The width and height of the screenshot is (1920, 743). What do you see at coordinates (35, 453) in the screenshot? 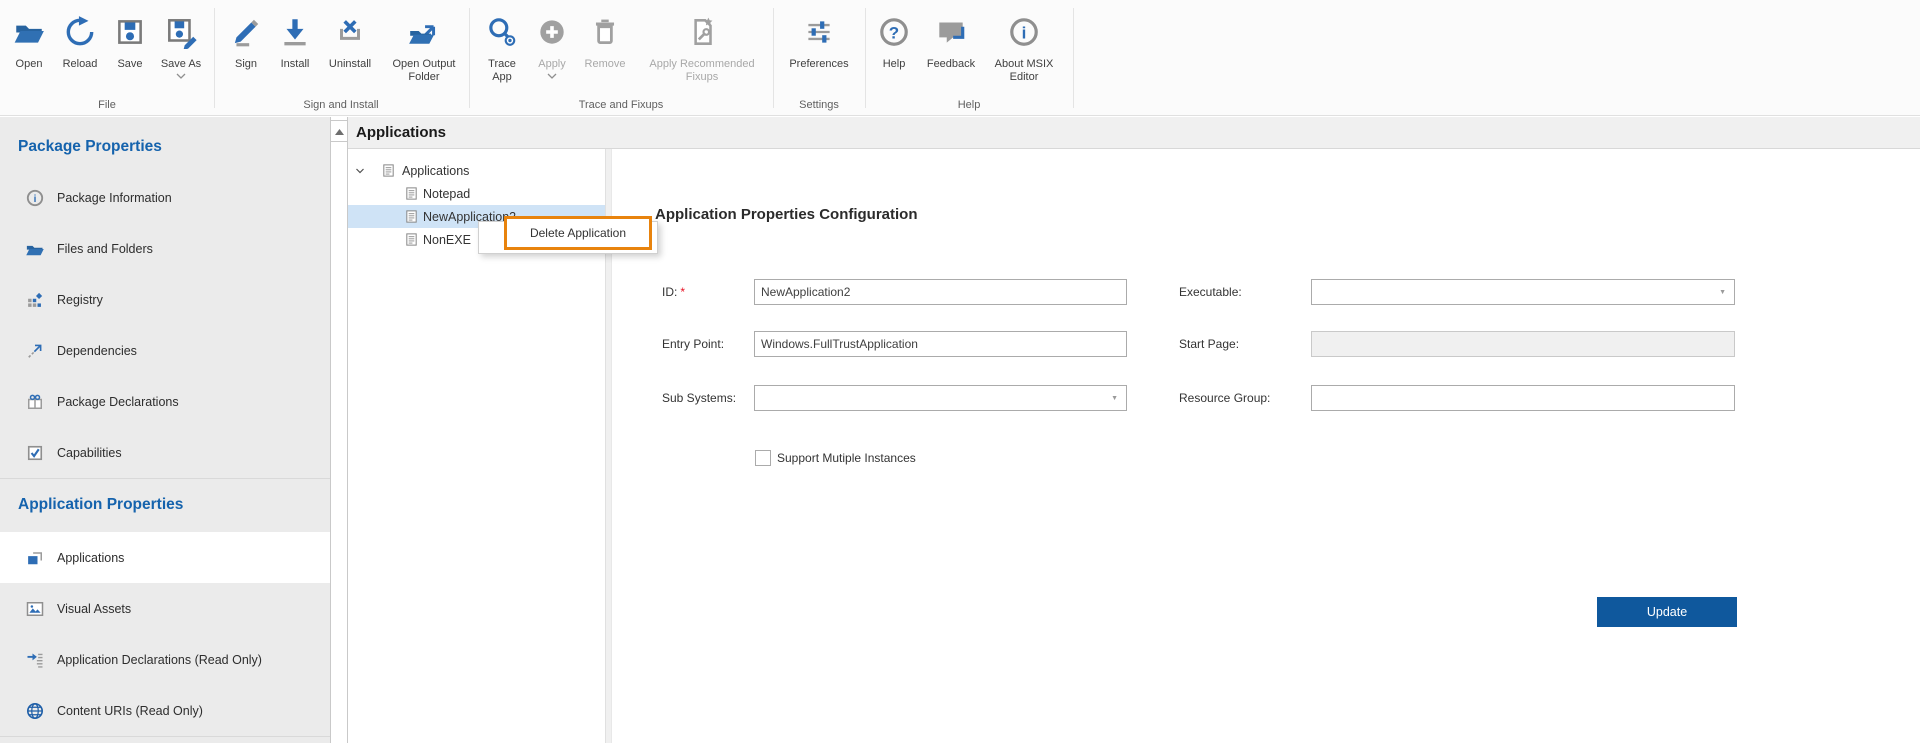
I see `capabilities-icon` at bounding box center [35, 453].